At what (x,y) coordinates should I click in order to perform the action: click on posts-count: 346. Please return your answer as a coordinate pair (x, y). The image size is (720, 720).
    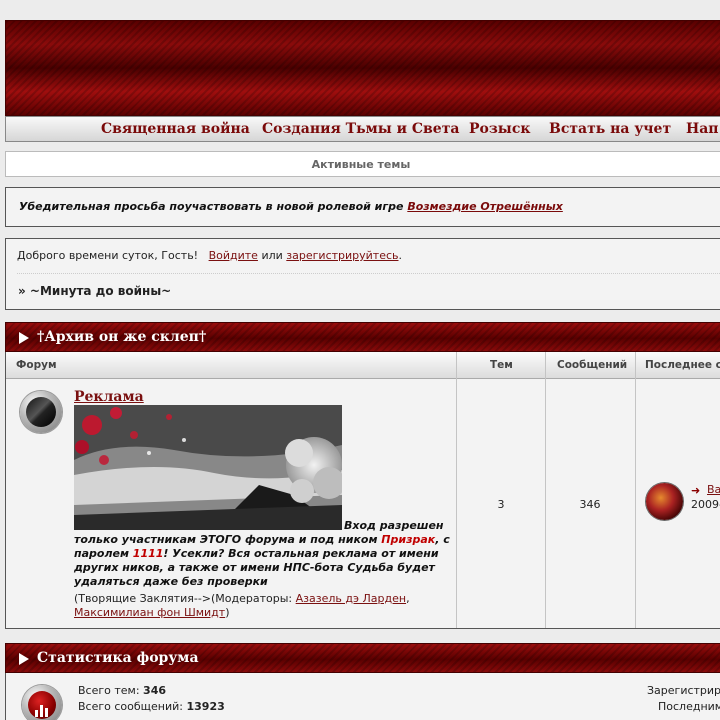
    Looking at the image, I should click on (590, 504).